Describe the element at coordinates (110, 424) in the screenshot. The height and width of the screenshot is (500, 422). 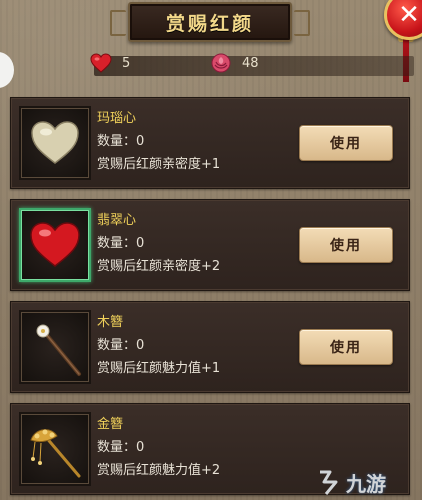
I see `item-name: 金簪` at that location.